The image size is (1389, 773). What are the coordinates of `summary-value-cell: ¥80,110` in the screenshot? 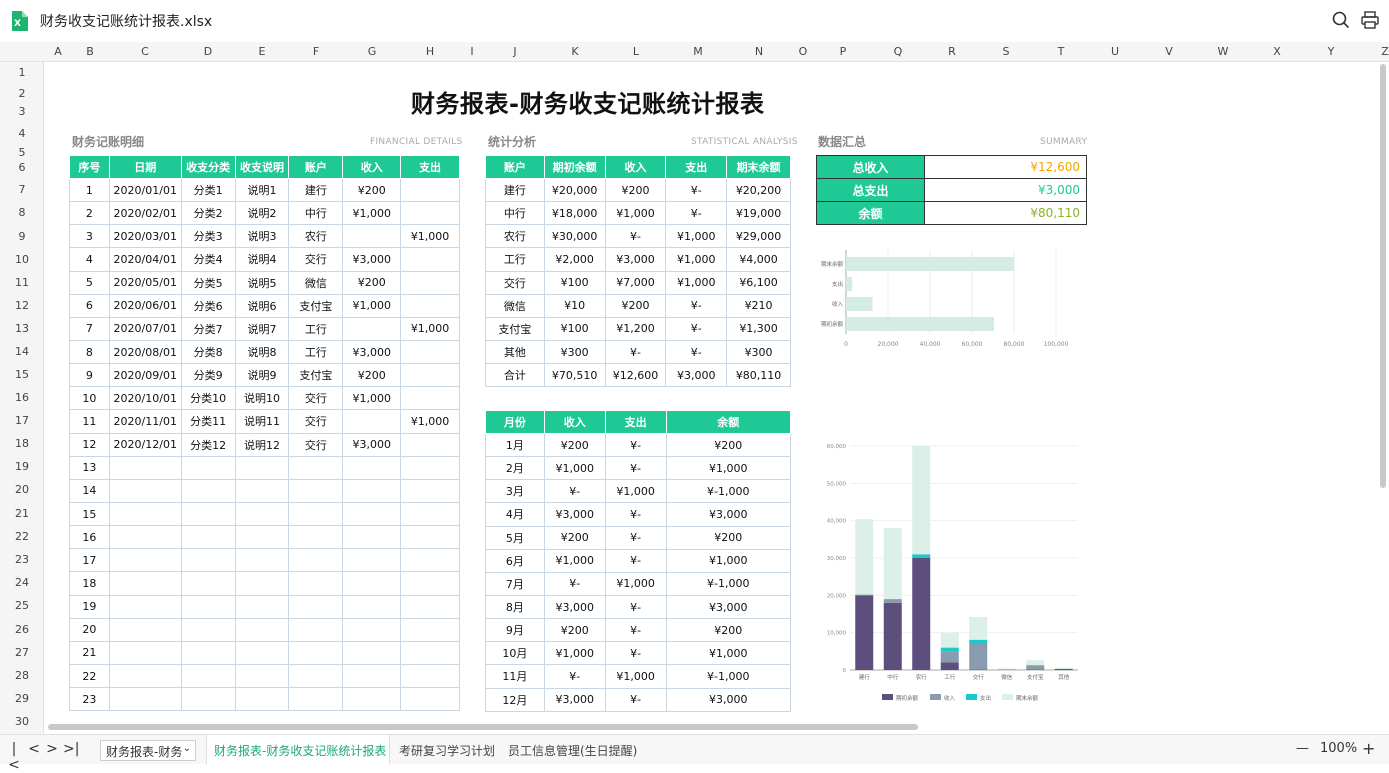 It's located at (1006, 213).